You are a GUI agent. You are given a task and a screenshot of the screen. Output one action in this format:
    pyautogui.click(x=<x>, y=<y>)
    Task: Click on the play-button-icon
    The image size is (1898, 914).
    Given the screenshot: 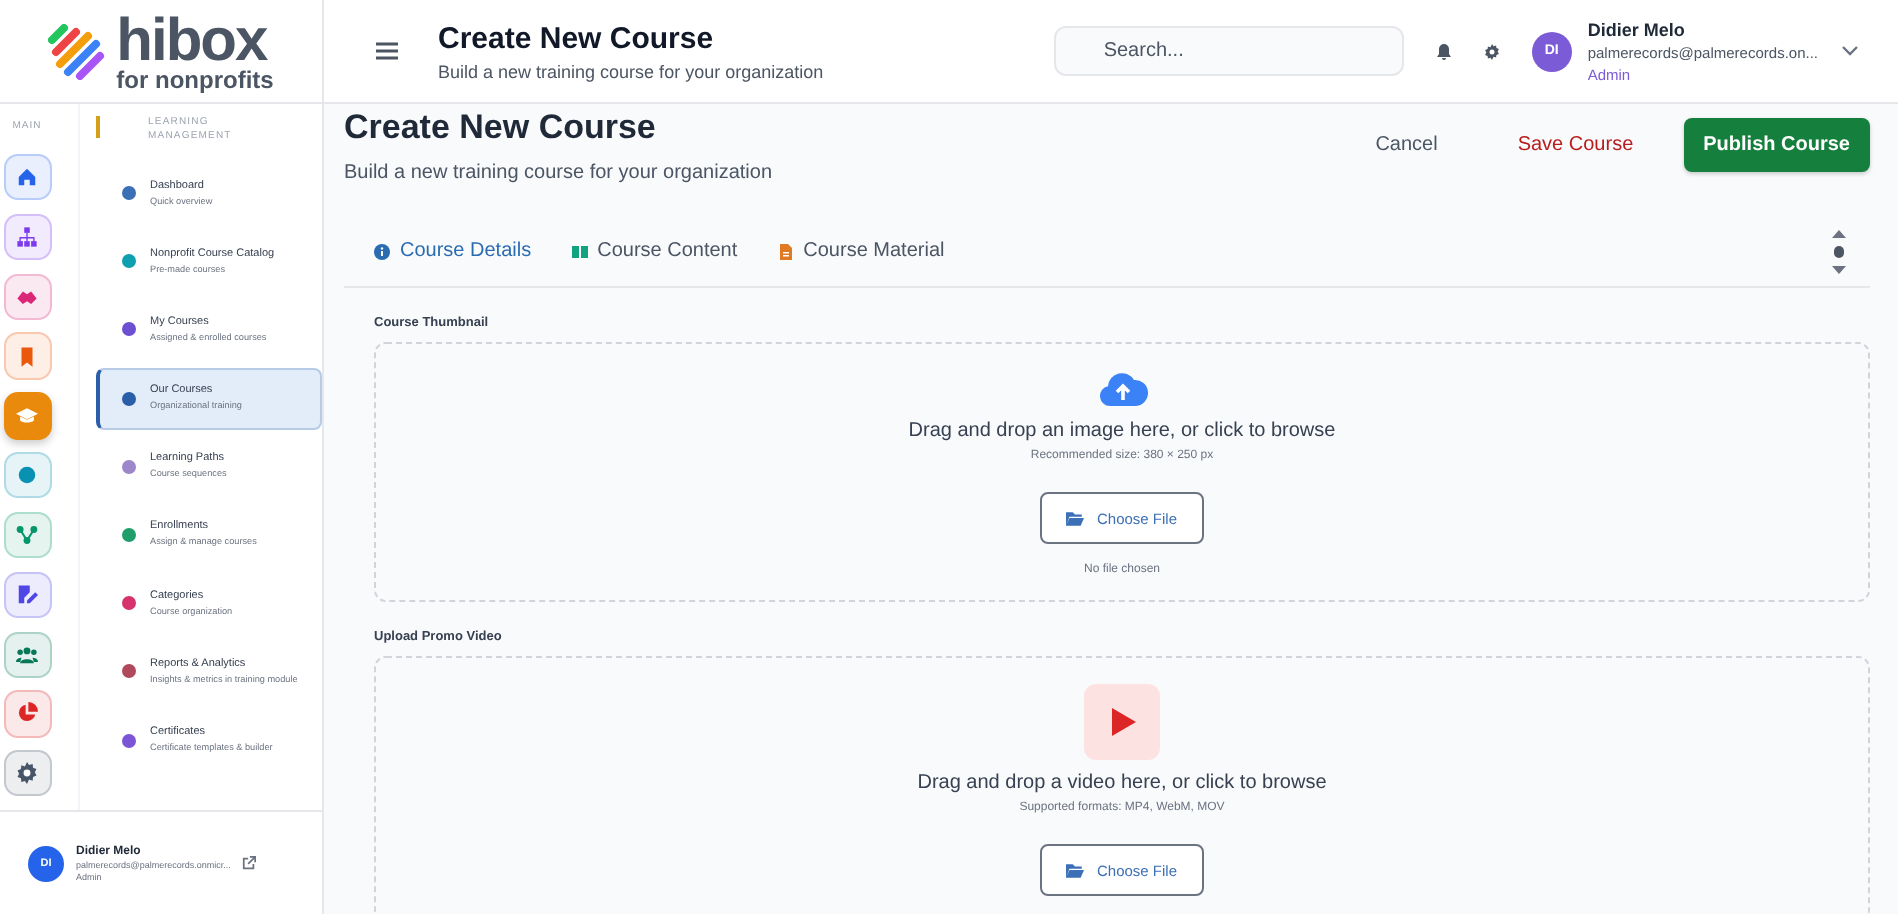 What is the action you would take?
    pyautogui.click(x=1122, y=722)
    